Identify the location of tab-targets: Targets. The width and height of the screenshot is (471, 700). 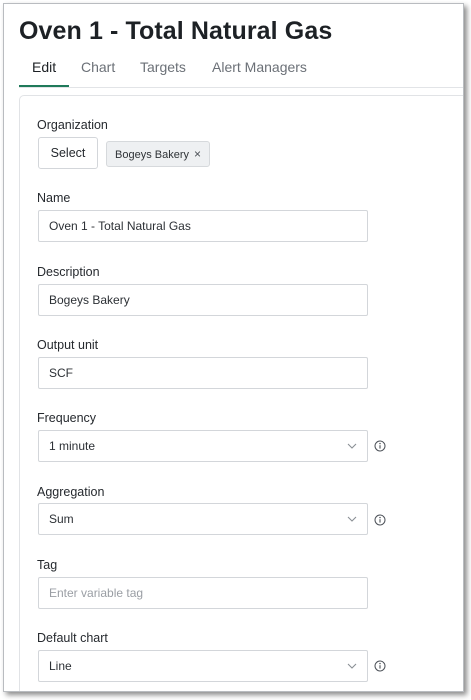
(163, 72).